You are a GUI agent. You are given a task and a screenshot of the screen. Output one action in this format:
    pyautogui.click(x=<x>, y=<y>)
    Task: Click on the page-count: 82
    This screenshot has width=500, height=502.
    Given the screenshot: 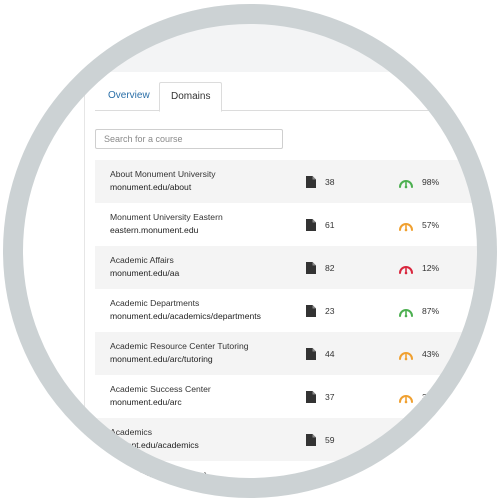 What is the action you would take?
    pyautogui.click(x=330, y=268)
    